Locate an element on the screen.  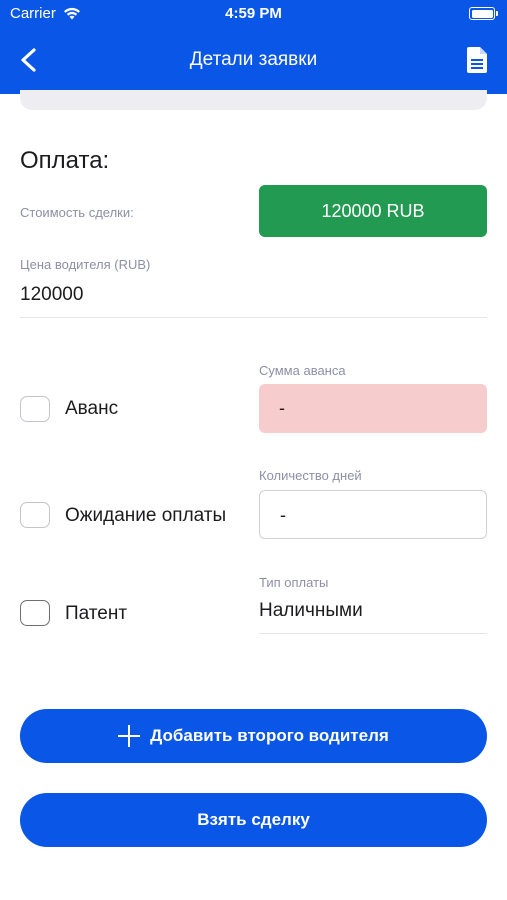
payment-type-underline is located at coordinates (373, 633).